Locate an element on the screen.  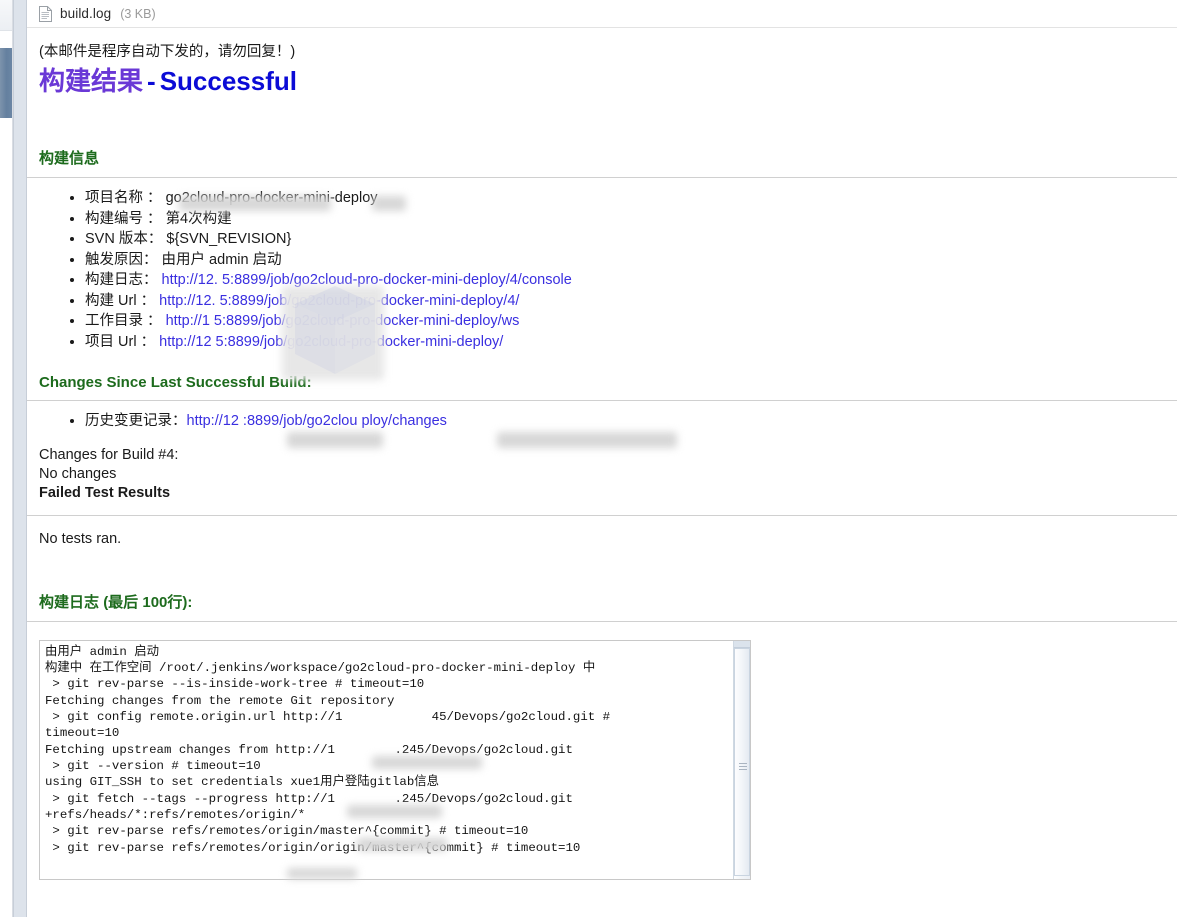
changes-heading: Changes Since Last Successful Build: is located at coordinates (175, 382).